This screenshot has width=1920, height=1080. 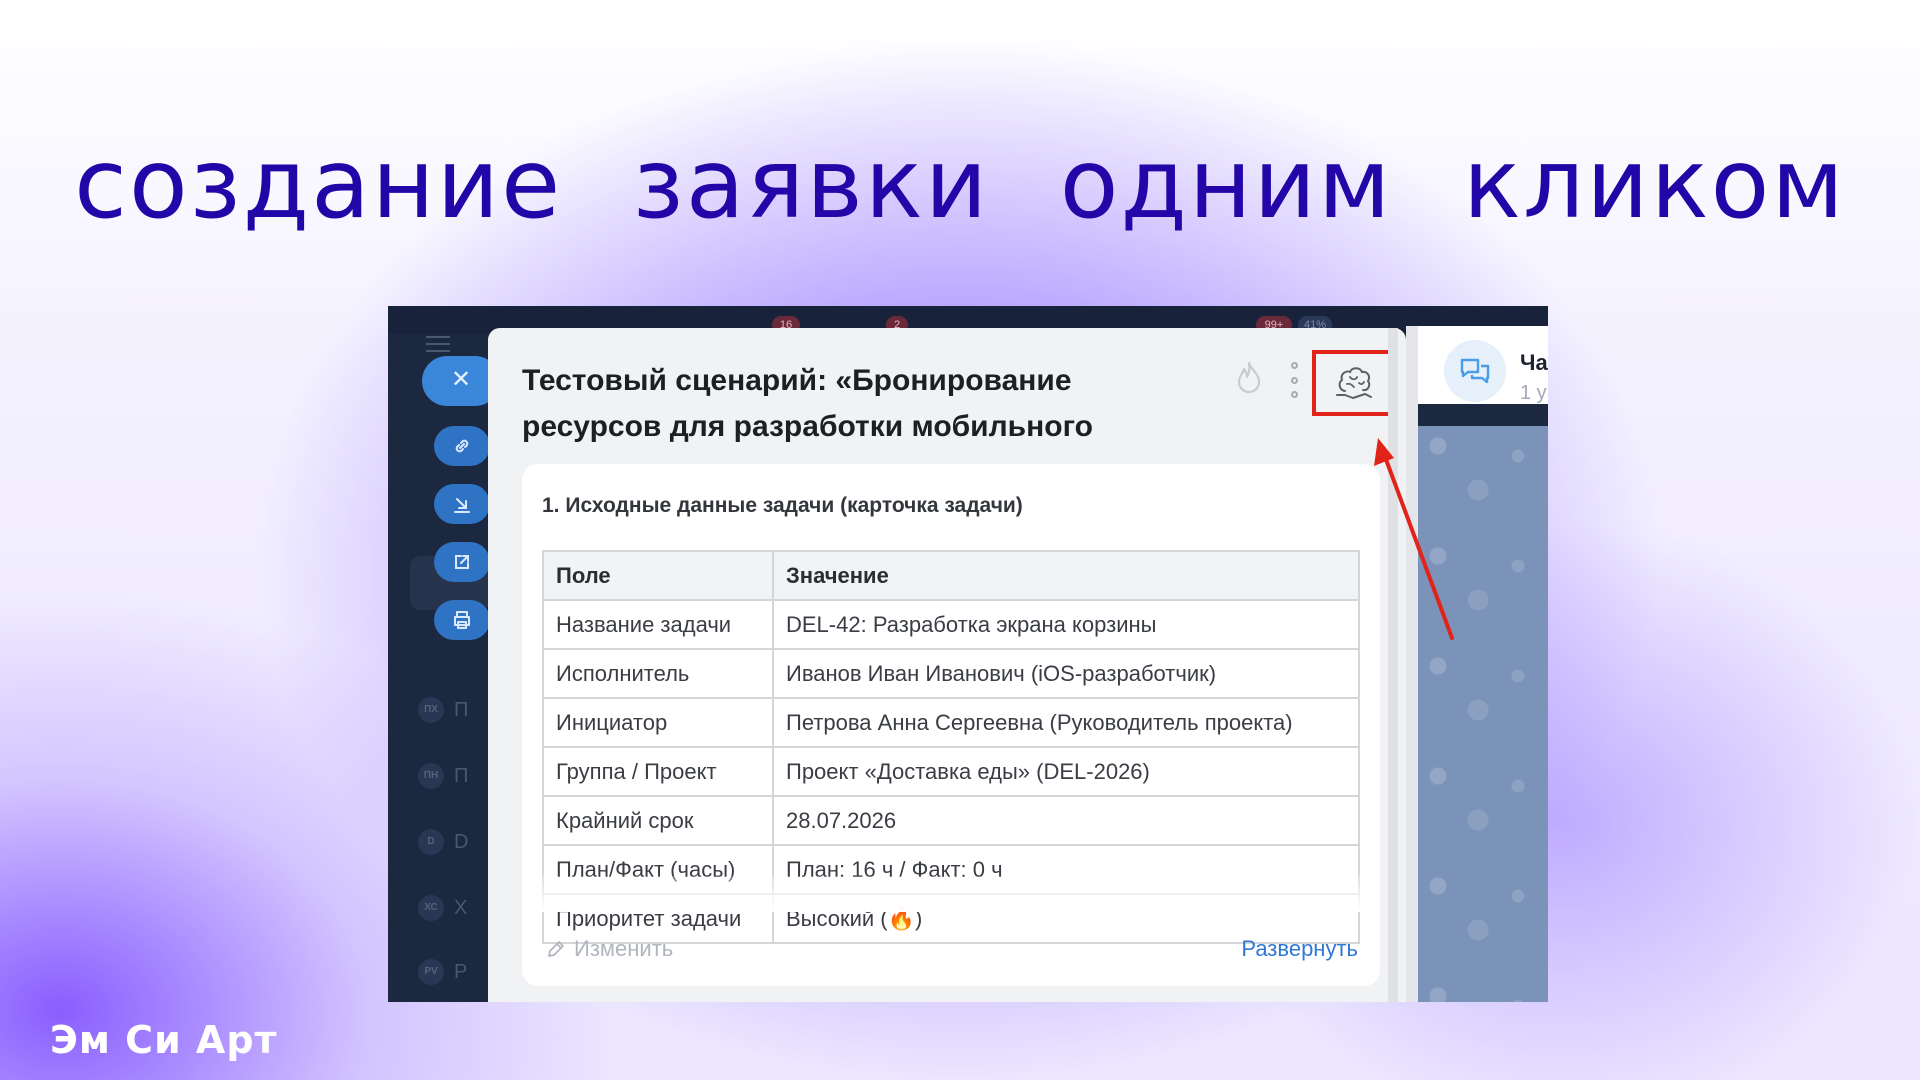 I want to click on avatar: D, so click(x=431, y=842).